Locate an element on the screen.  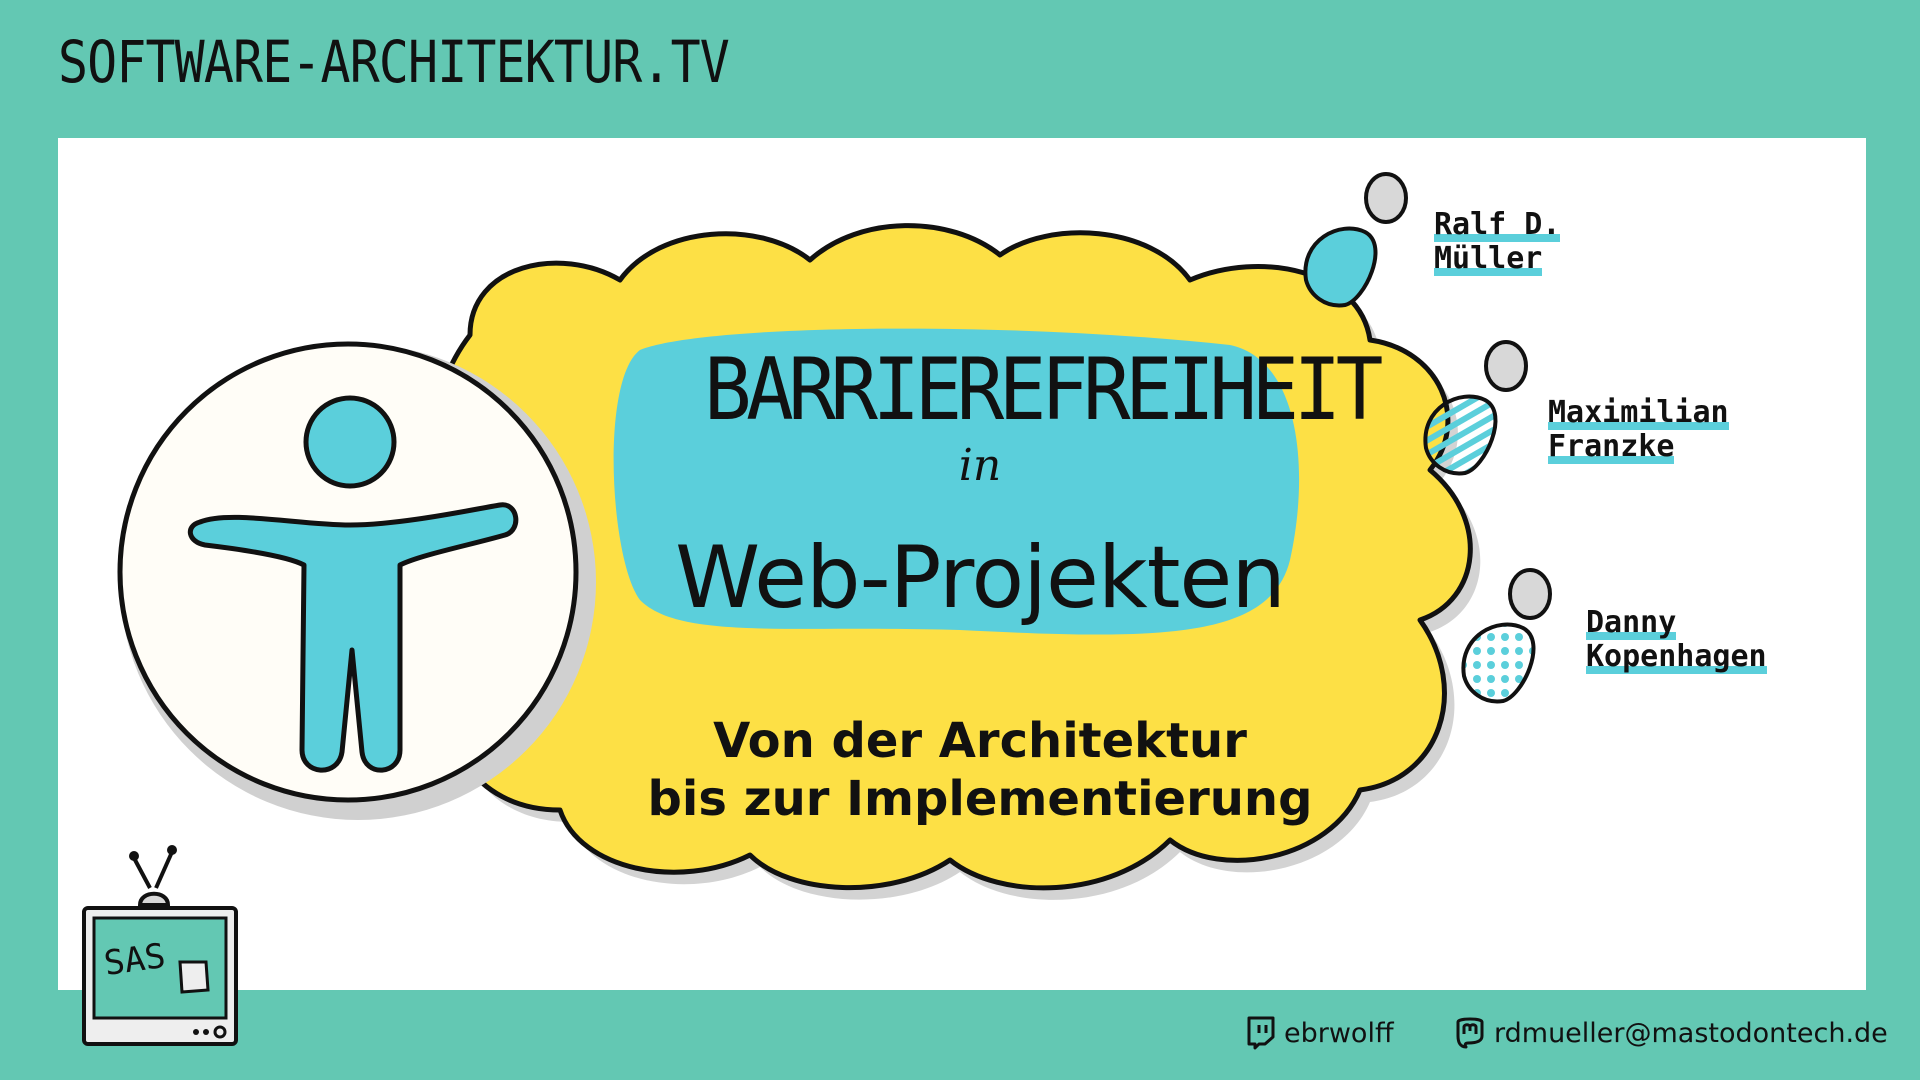
speaker-last-name: Müller is located at coordinates (1488, 258).